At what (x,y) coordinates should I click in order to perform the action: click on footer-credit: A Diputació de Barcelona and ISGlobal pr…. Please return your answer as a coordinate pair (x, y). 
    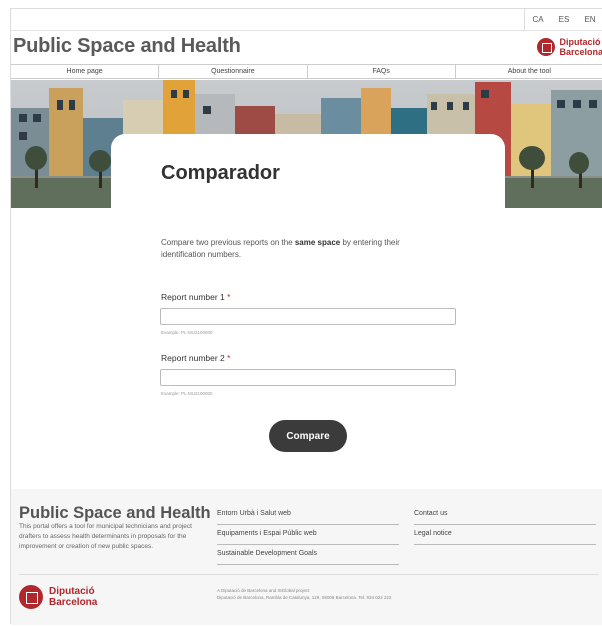
    Looking at the image, I should click on (304, 594).